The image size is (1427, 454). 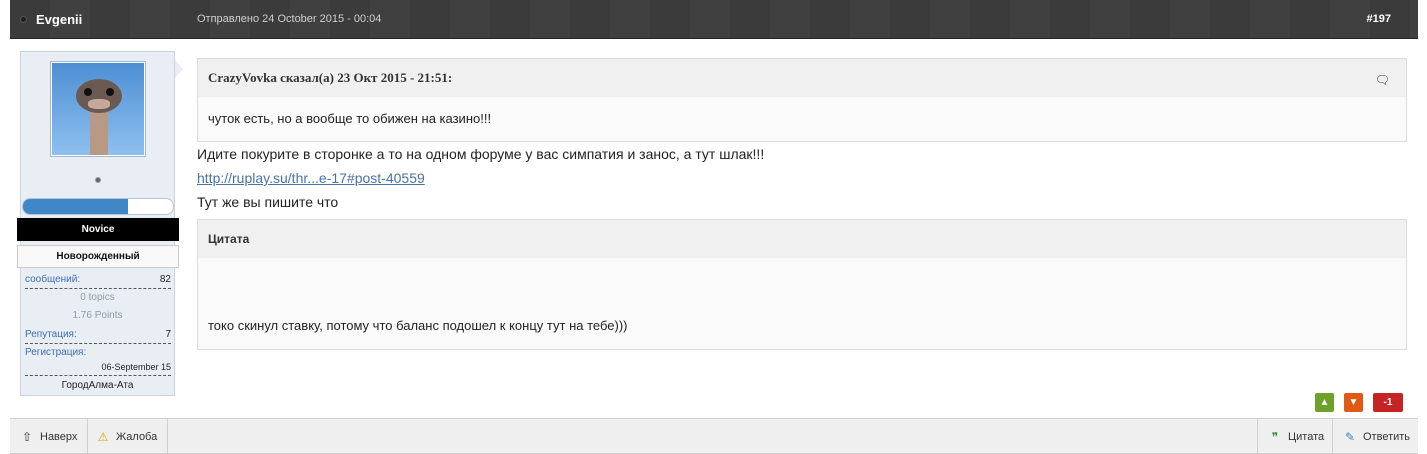 What do you see at coordinates (168, 334) in the screenshot?
I see `stat-reputation-value: 7` at bounding box center [168, 334].